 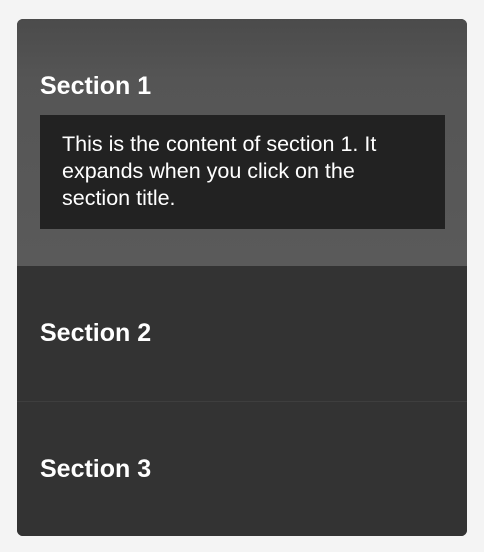 I want to click on section-2-title: Section 2, so click(x=242, y=307).